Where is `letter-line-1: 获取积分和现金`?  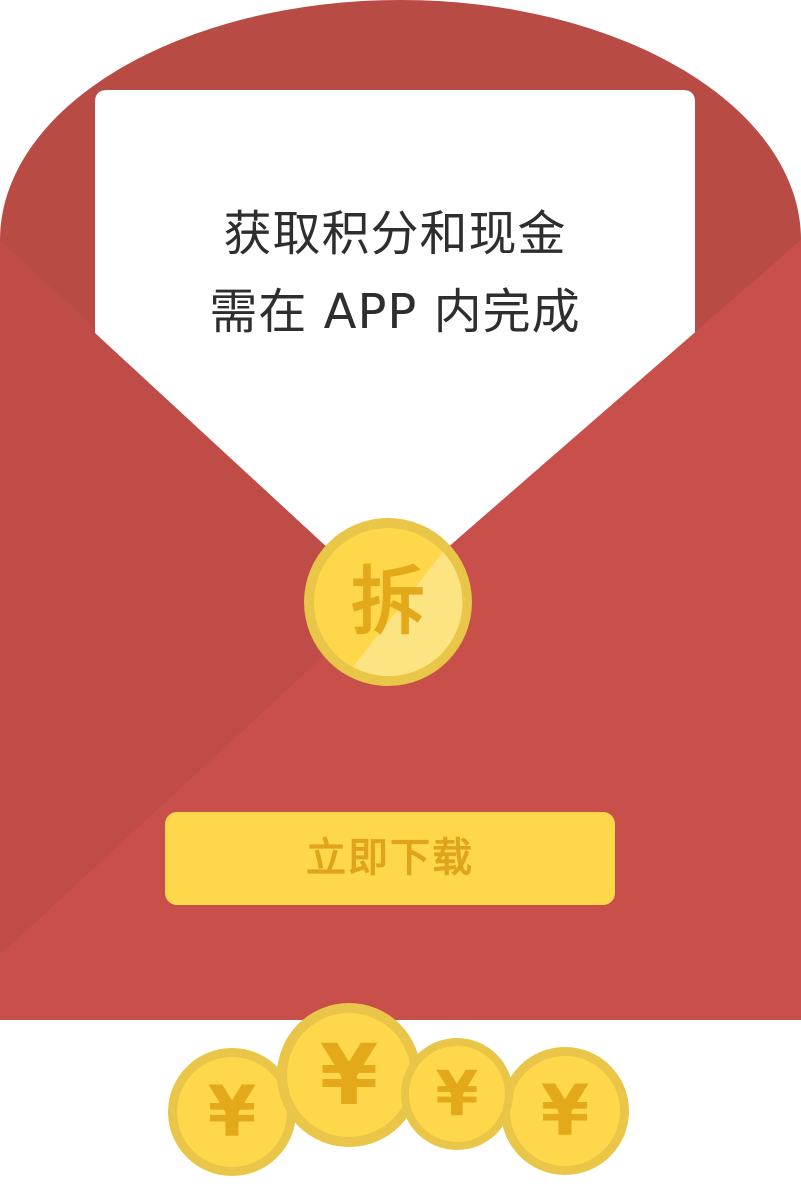 letter-line-1: 获取积分和现金 is located at coordinates (395, 234).